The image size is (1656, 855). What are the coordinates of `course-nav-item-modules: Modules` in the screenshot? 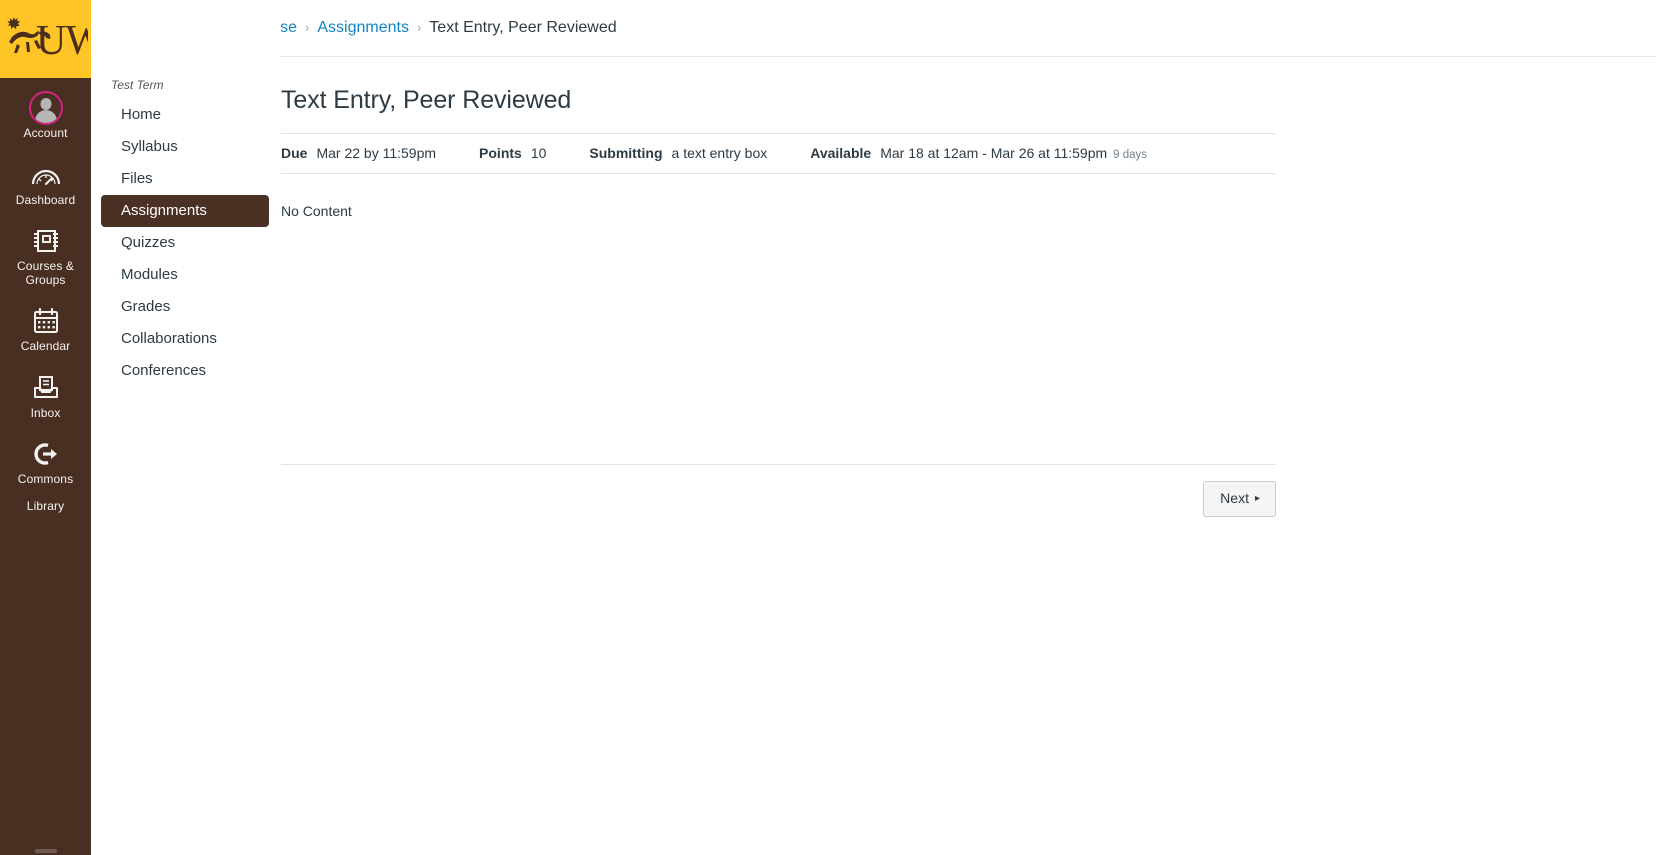 It's located at (185, 275).